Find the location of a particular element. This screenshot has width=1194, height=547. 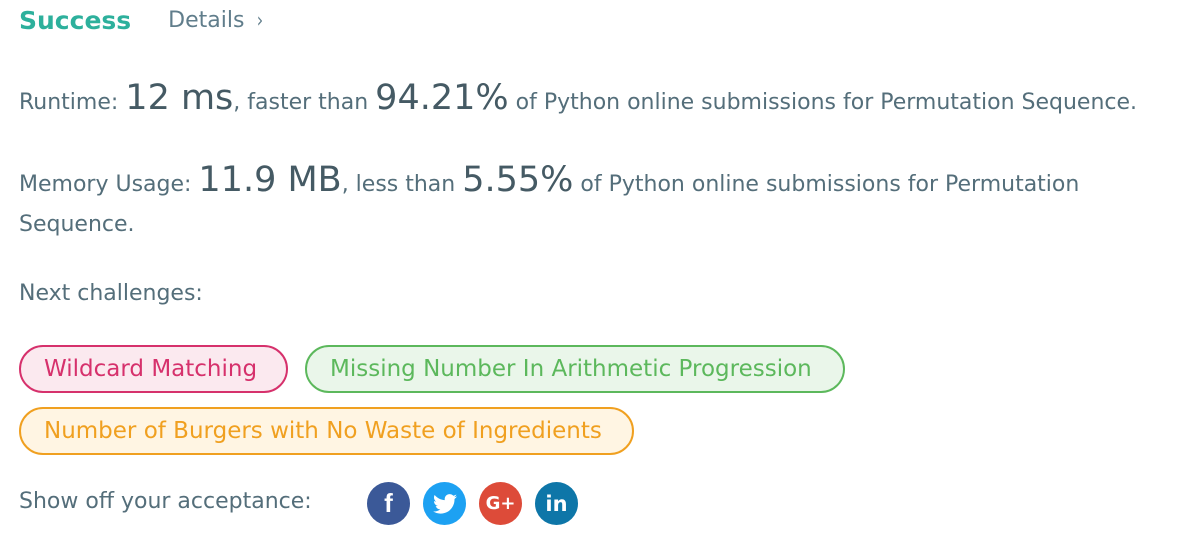

challenge-tag-wildcard-matching: Wildcard Matching is located at coordinates (153, 369).